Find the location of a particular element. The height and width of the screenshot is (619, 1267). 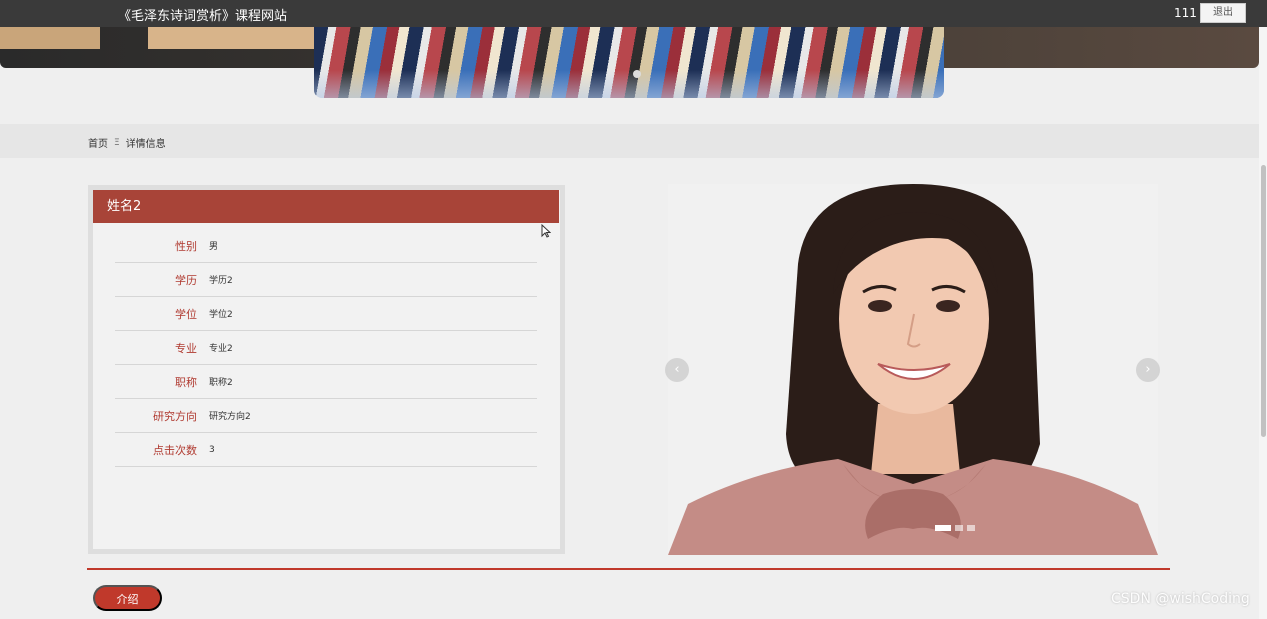

top-navbar: 《毛泽东诗词赏析》课程网站 111 退出 is located at coordinates (633, 13).